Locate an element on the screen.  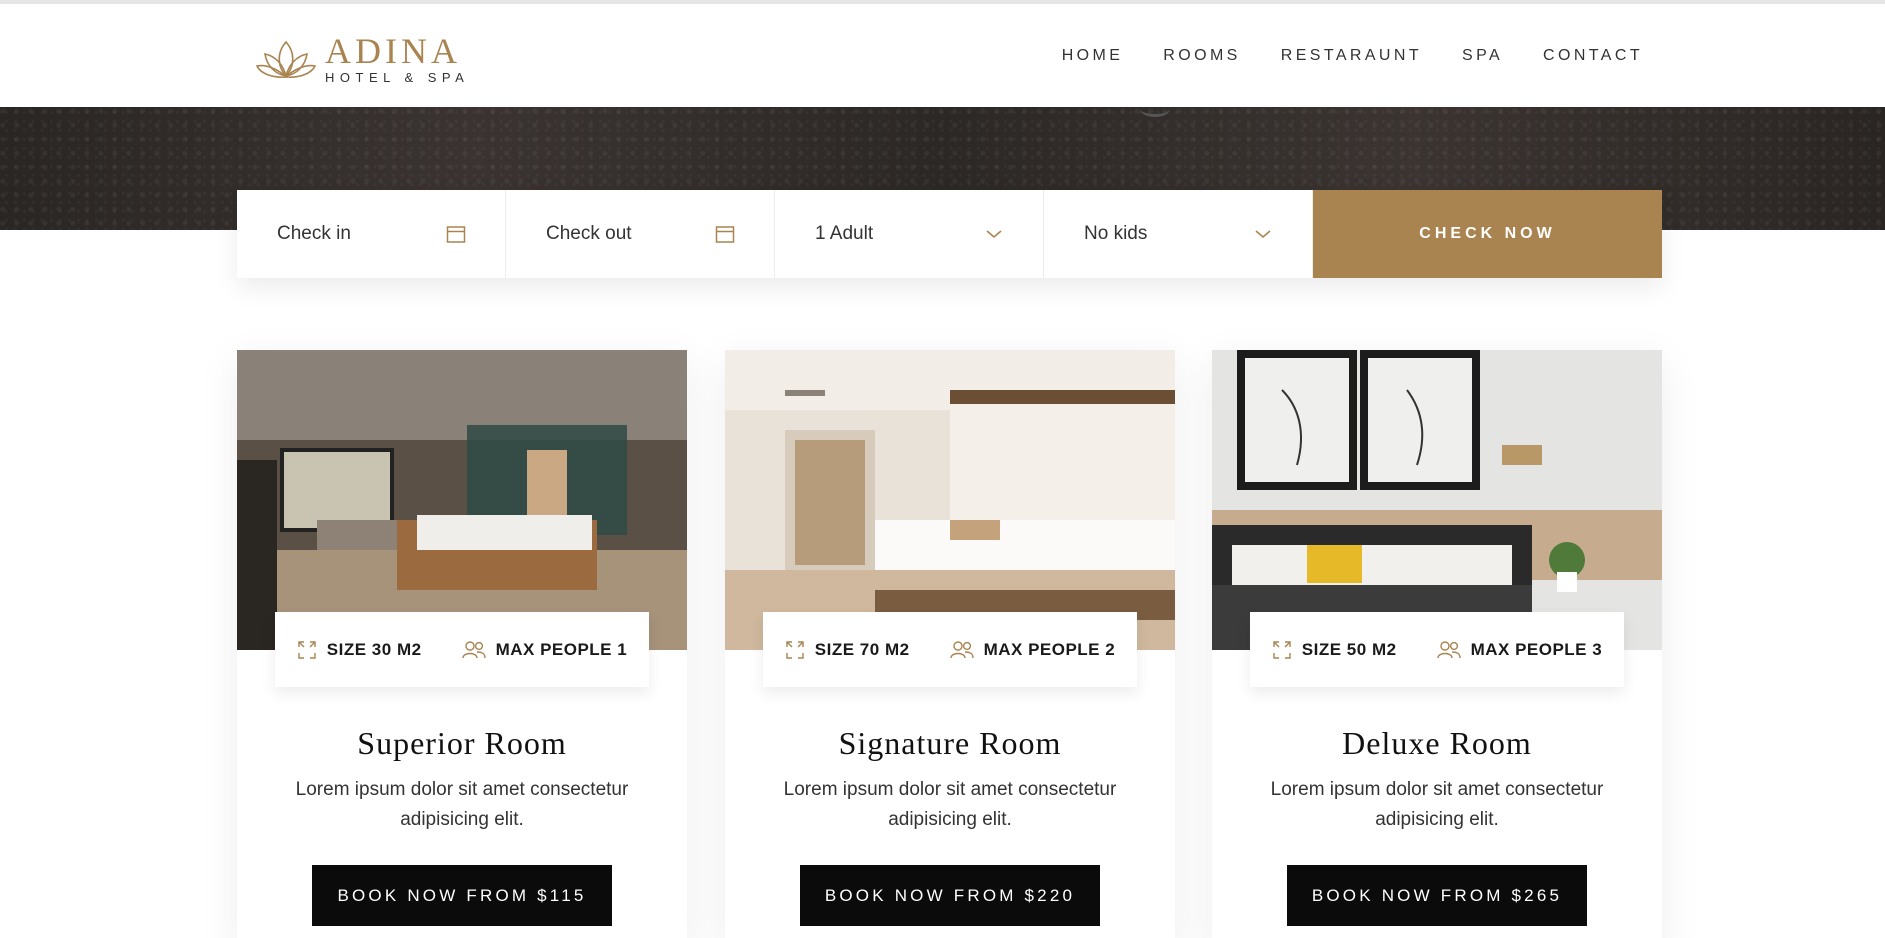
adults-value: 1 Adult is located at coordinates (844, 233).